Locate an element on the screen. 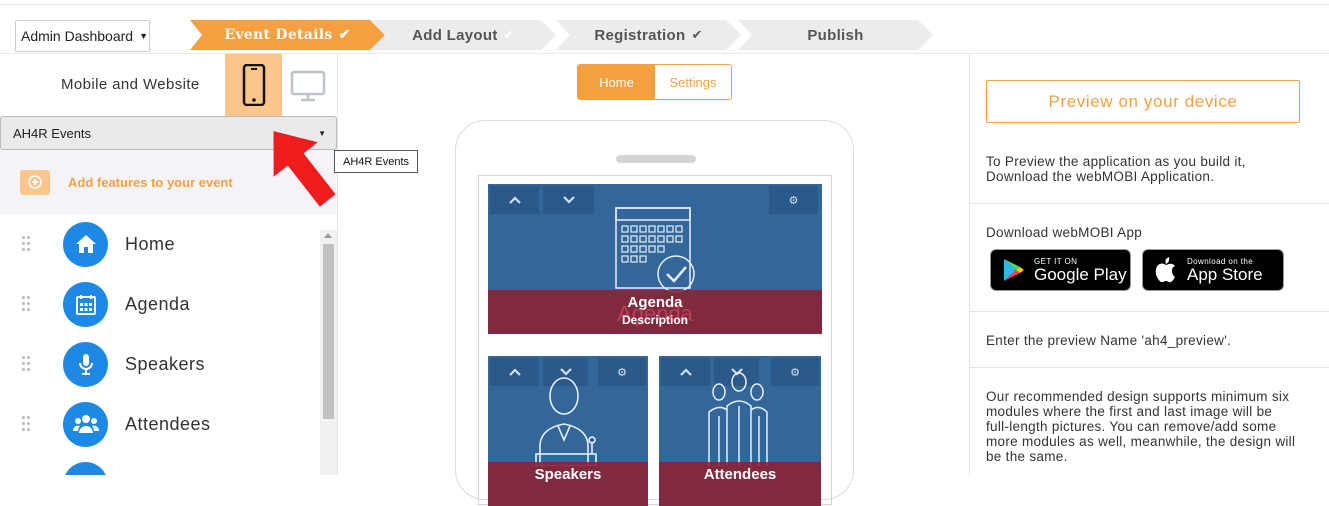  step-event-details: Event Details ✔ is located at coordinates (287, 35).